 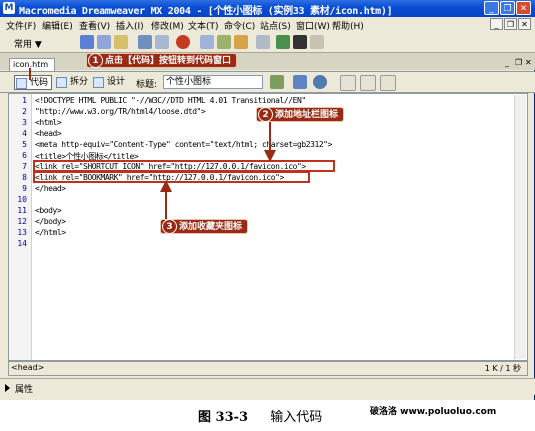 I want to click on callout-1: 1 点击【代码】按钮转到代码窗口, so click(x=162, y=60).